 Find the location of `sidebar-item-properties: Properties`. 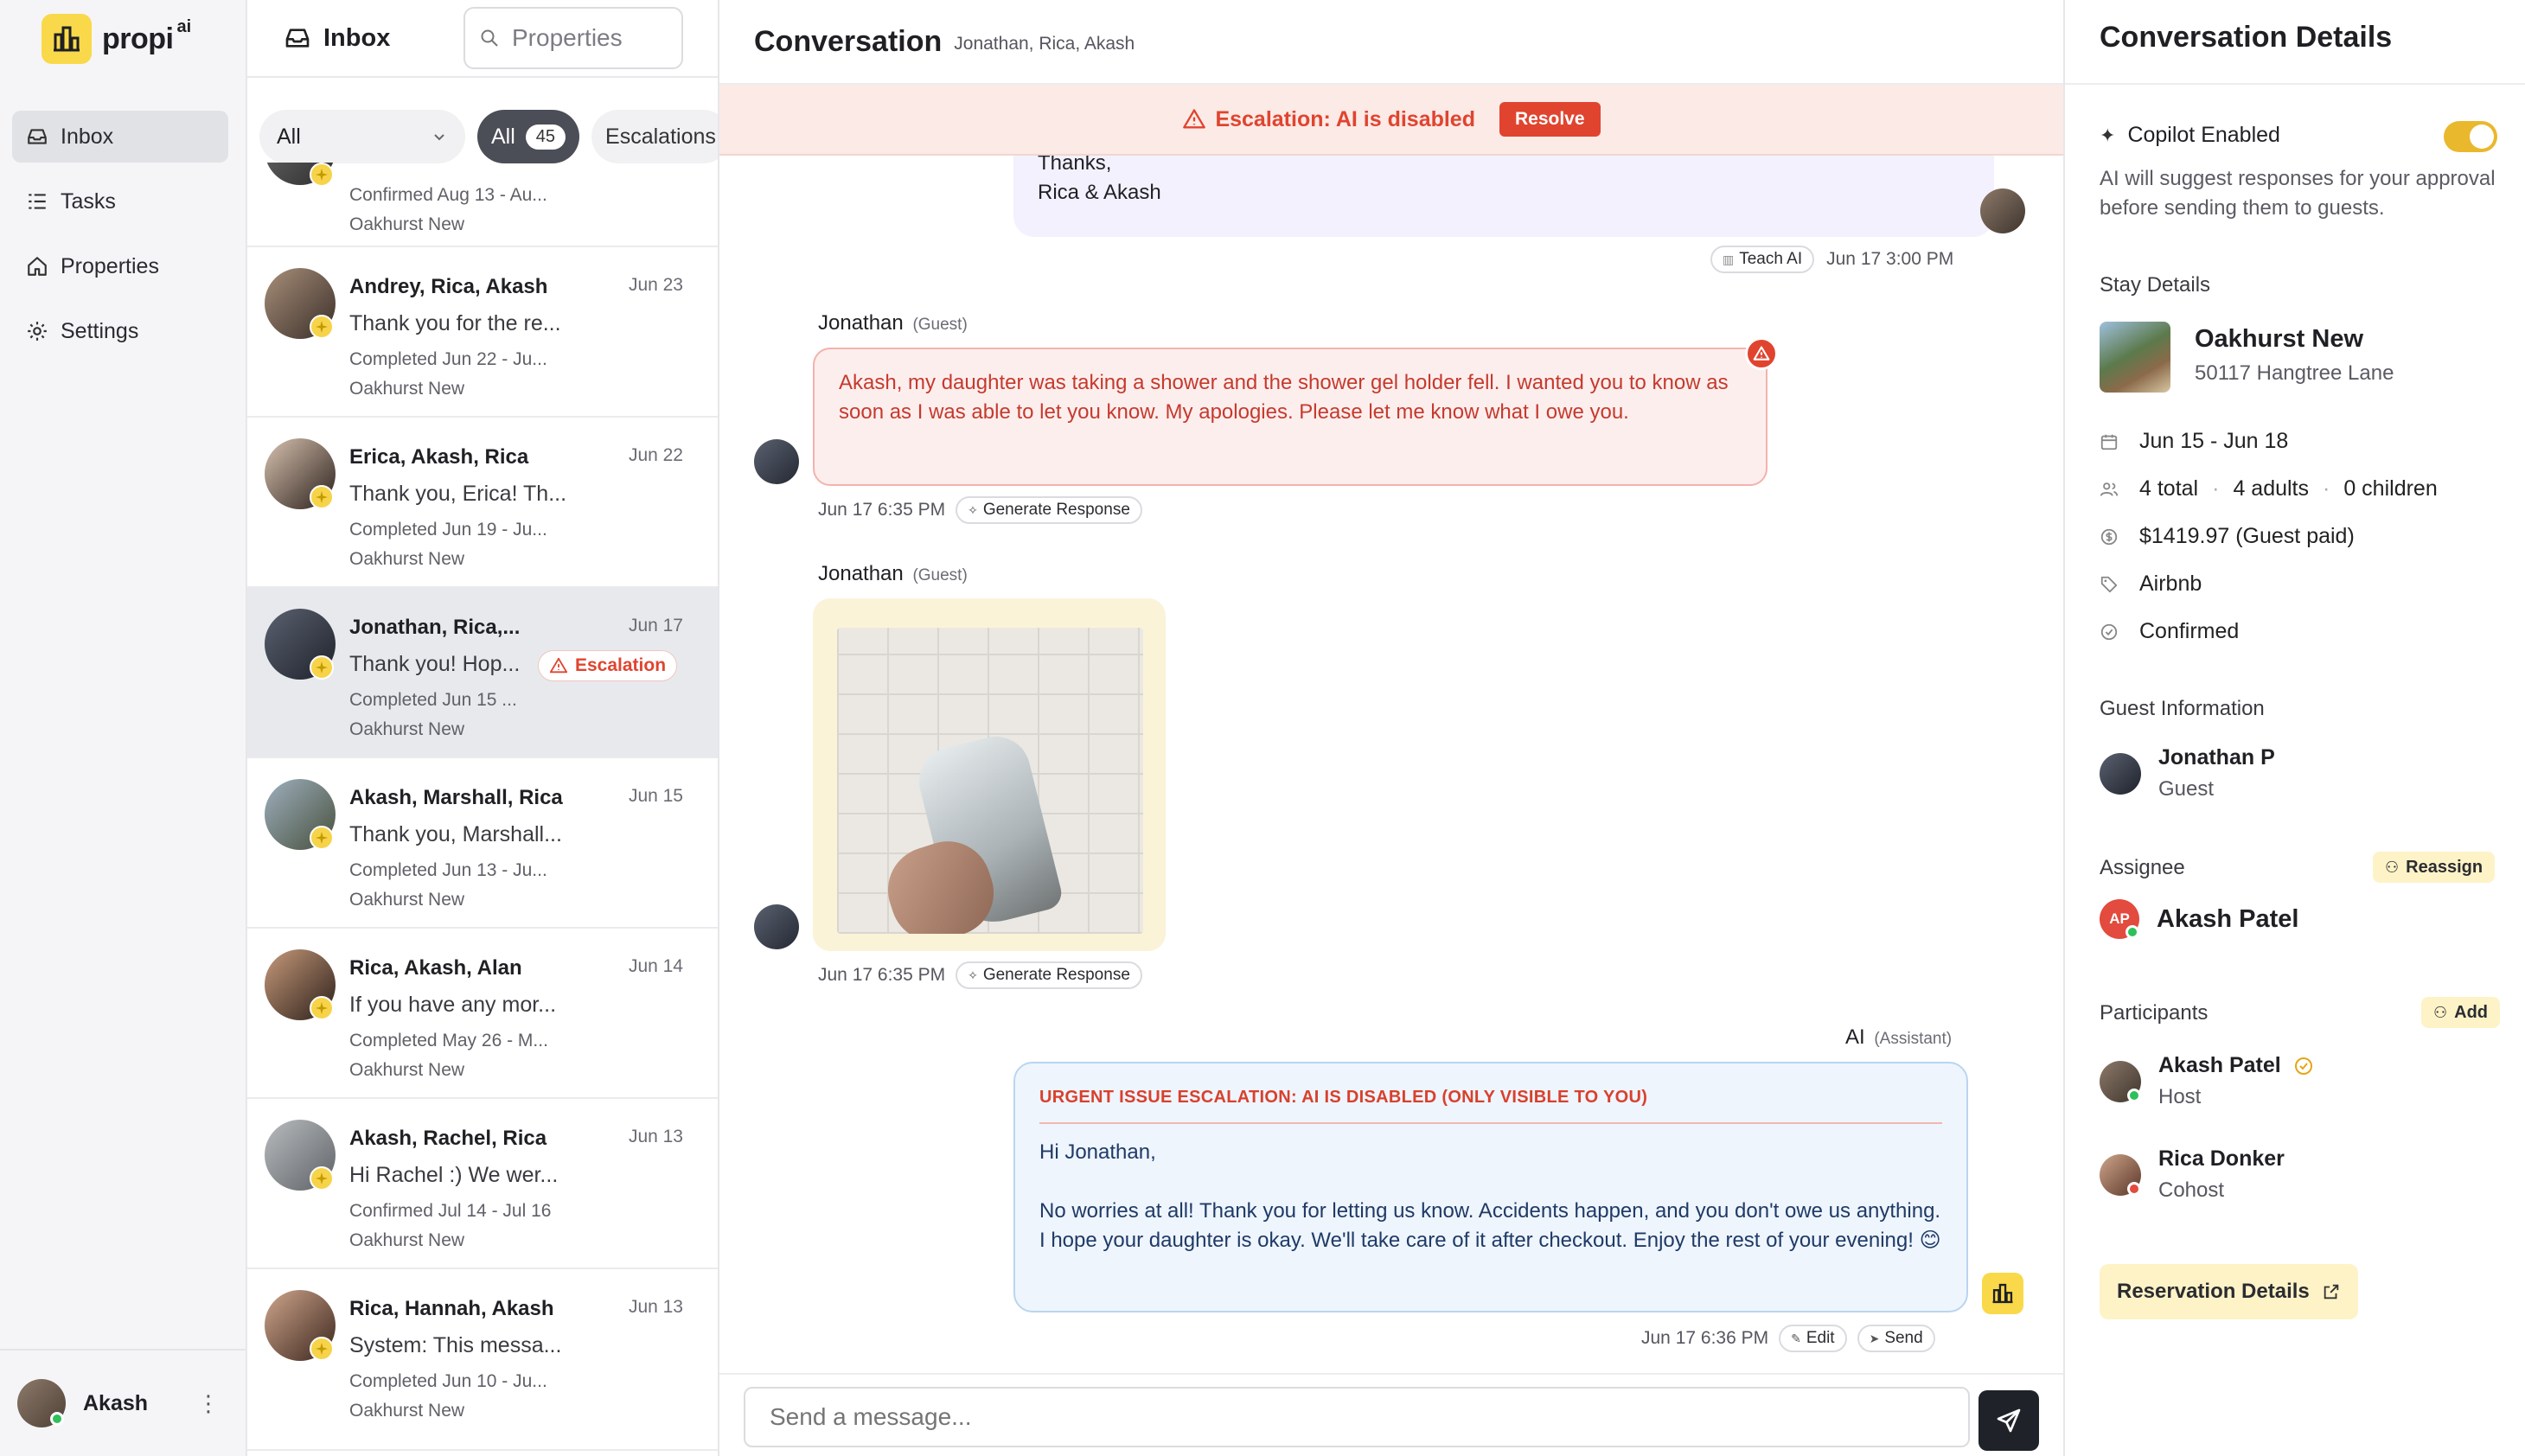

sidebar-item-properties: Properties is located at coordinates (120, 266).